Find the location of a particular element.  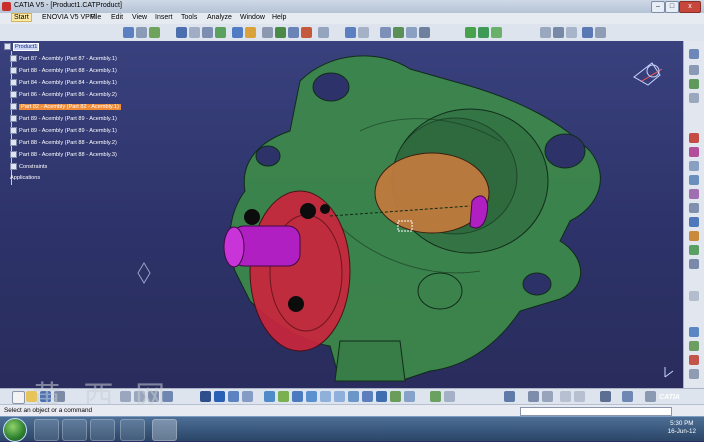

render-style-icon is located at coordinates (381, 396).